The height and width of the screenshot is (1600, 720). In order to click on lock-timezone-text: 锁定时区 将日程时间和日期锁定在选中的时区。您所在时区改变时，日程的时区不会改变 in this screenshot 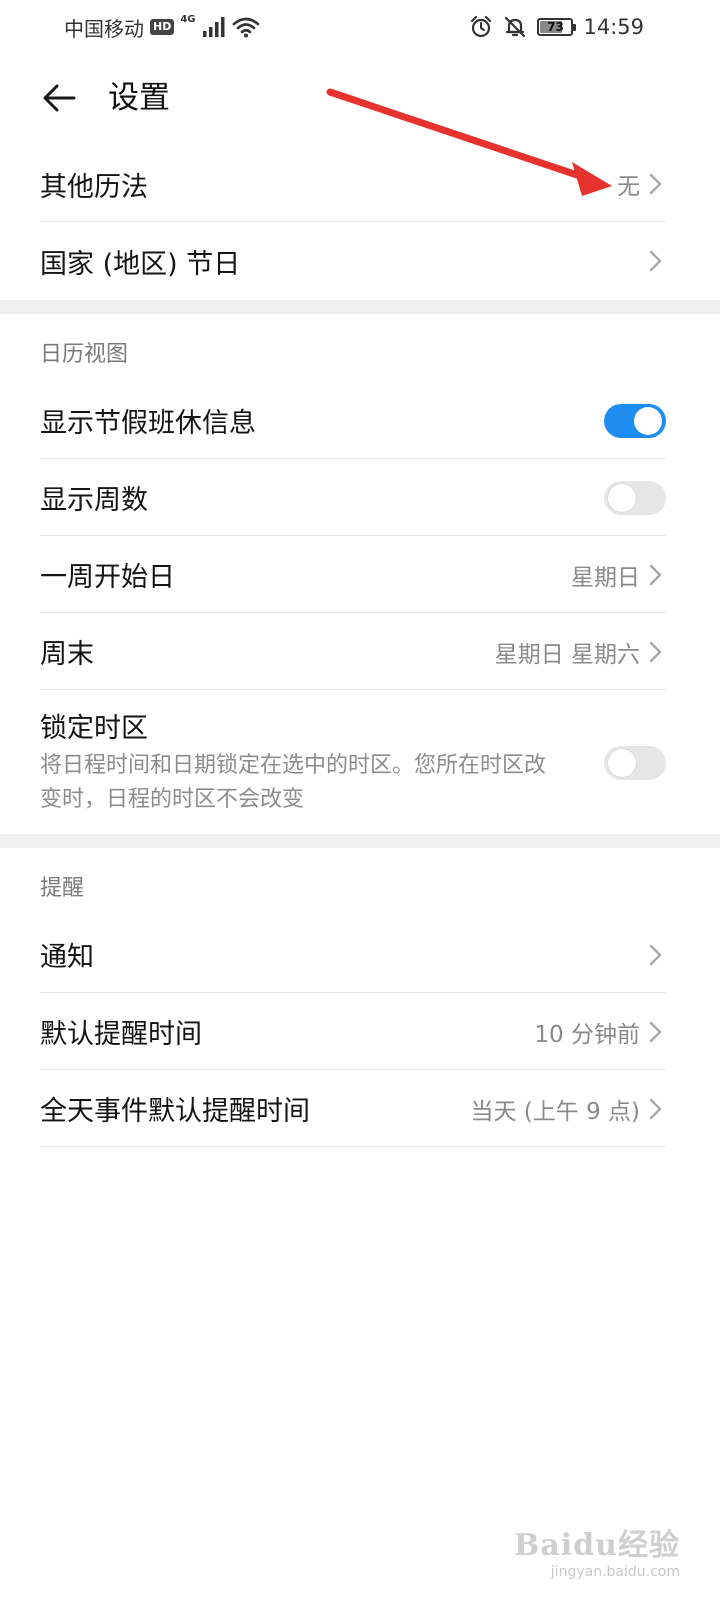, I will do `click(300, 753)`.